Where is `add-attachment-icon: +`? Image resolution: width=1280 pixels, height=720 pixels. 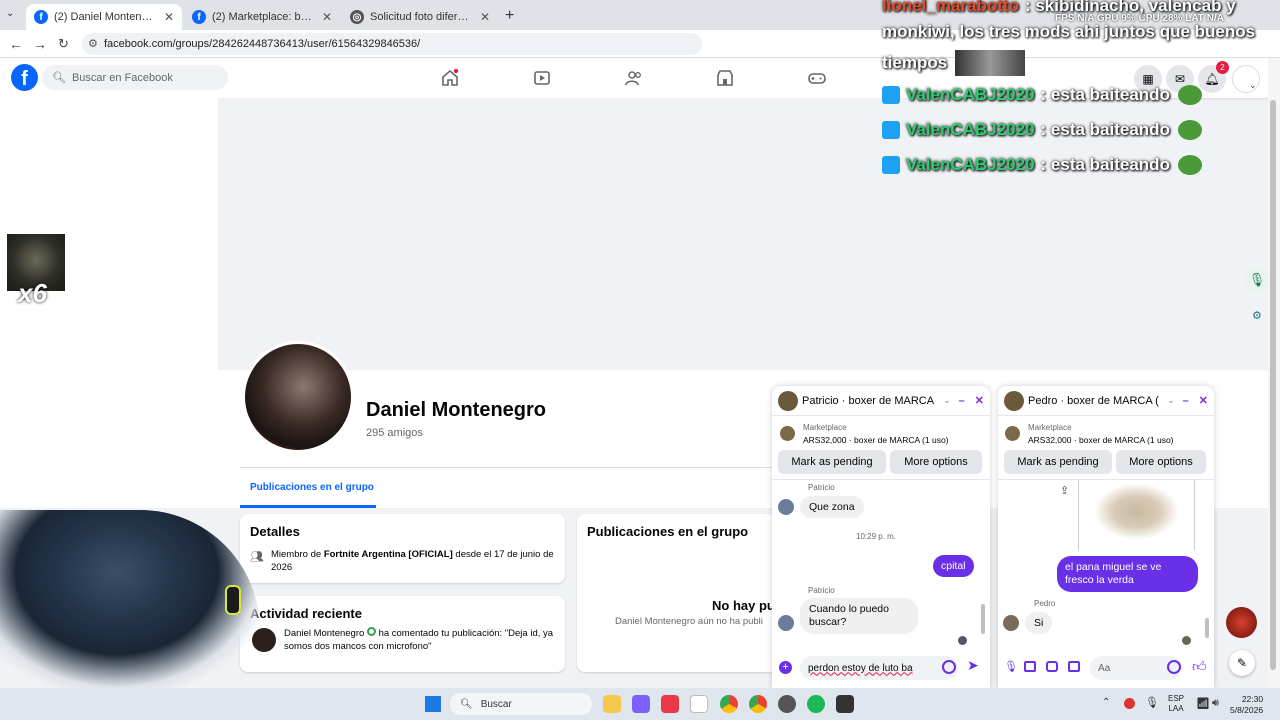
add-attachment-icon: + is located at coordinates (785, 667).